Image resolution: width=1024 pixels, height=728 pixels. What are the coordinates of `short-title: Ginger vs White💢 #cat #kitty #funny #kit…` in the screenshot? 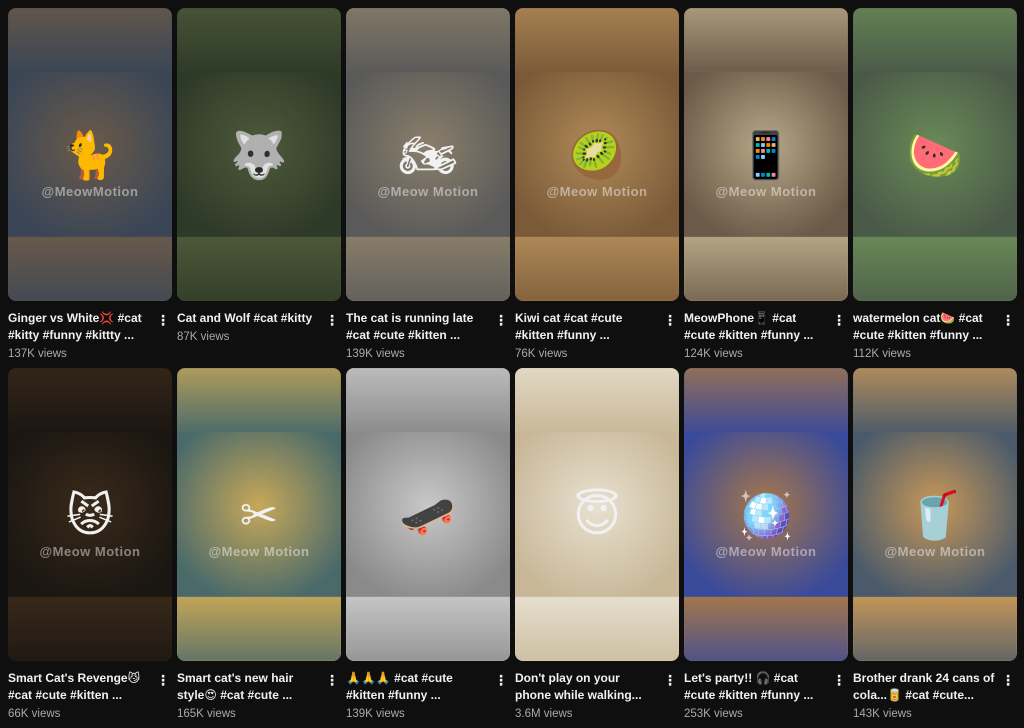 It's located at (80, 327).